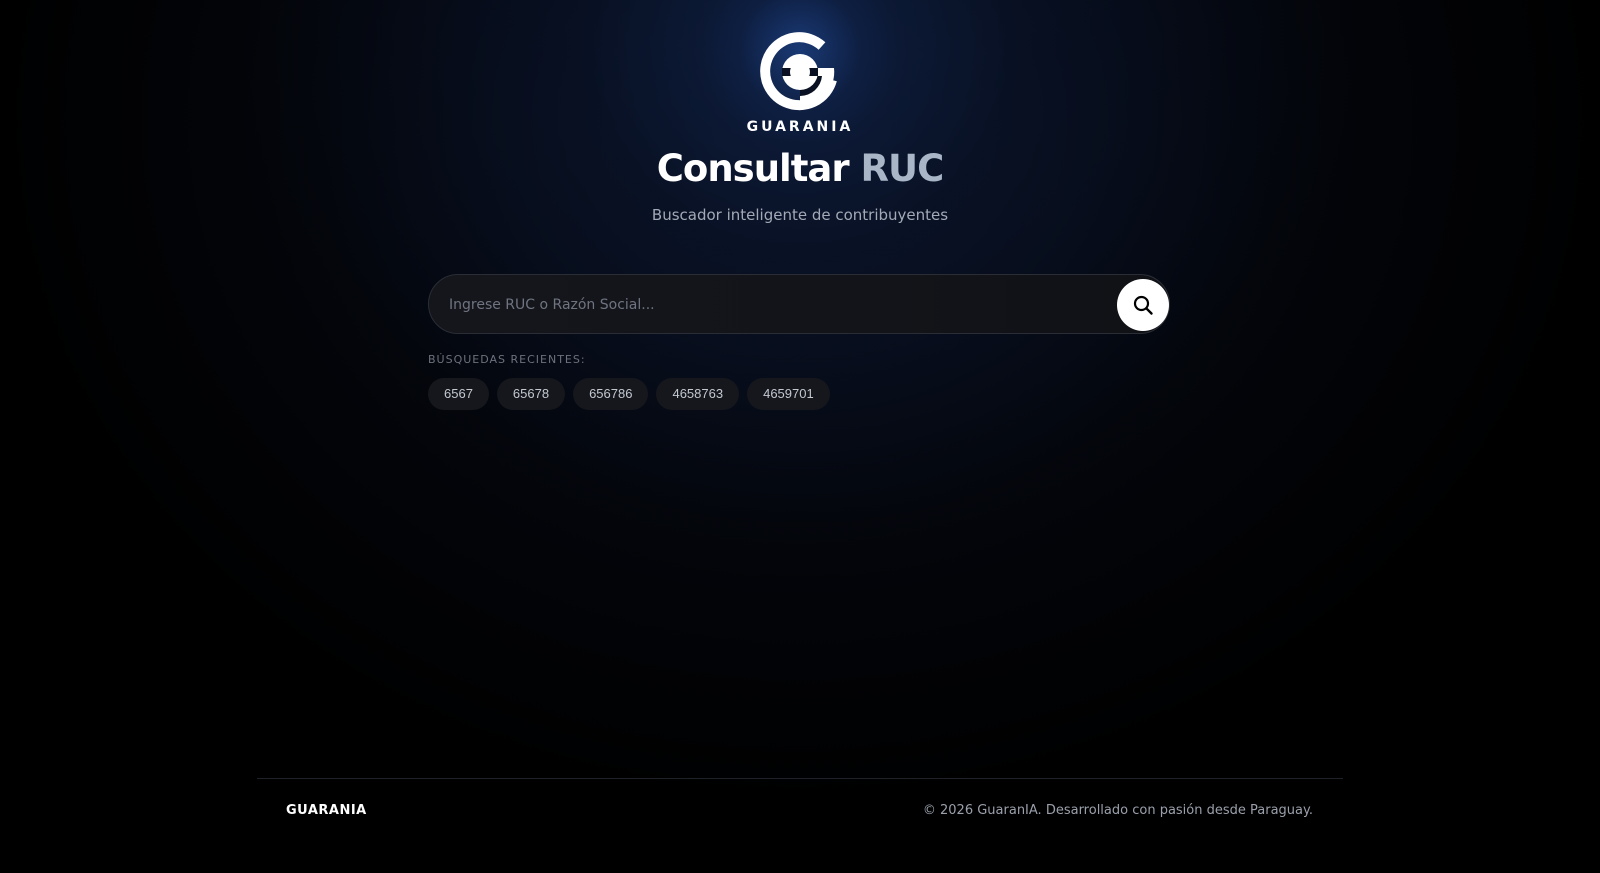  I want to click on page-title: Consultar RUC, so click(800, 169).